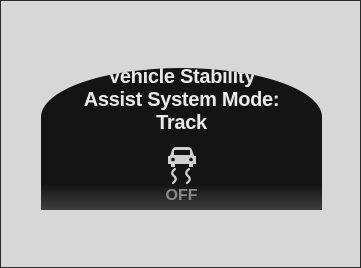 Image resolution: width=361 pixels, height=268 pixels. I want to click on message-line-3: Track, so click(181, 123).